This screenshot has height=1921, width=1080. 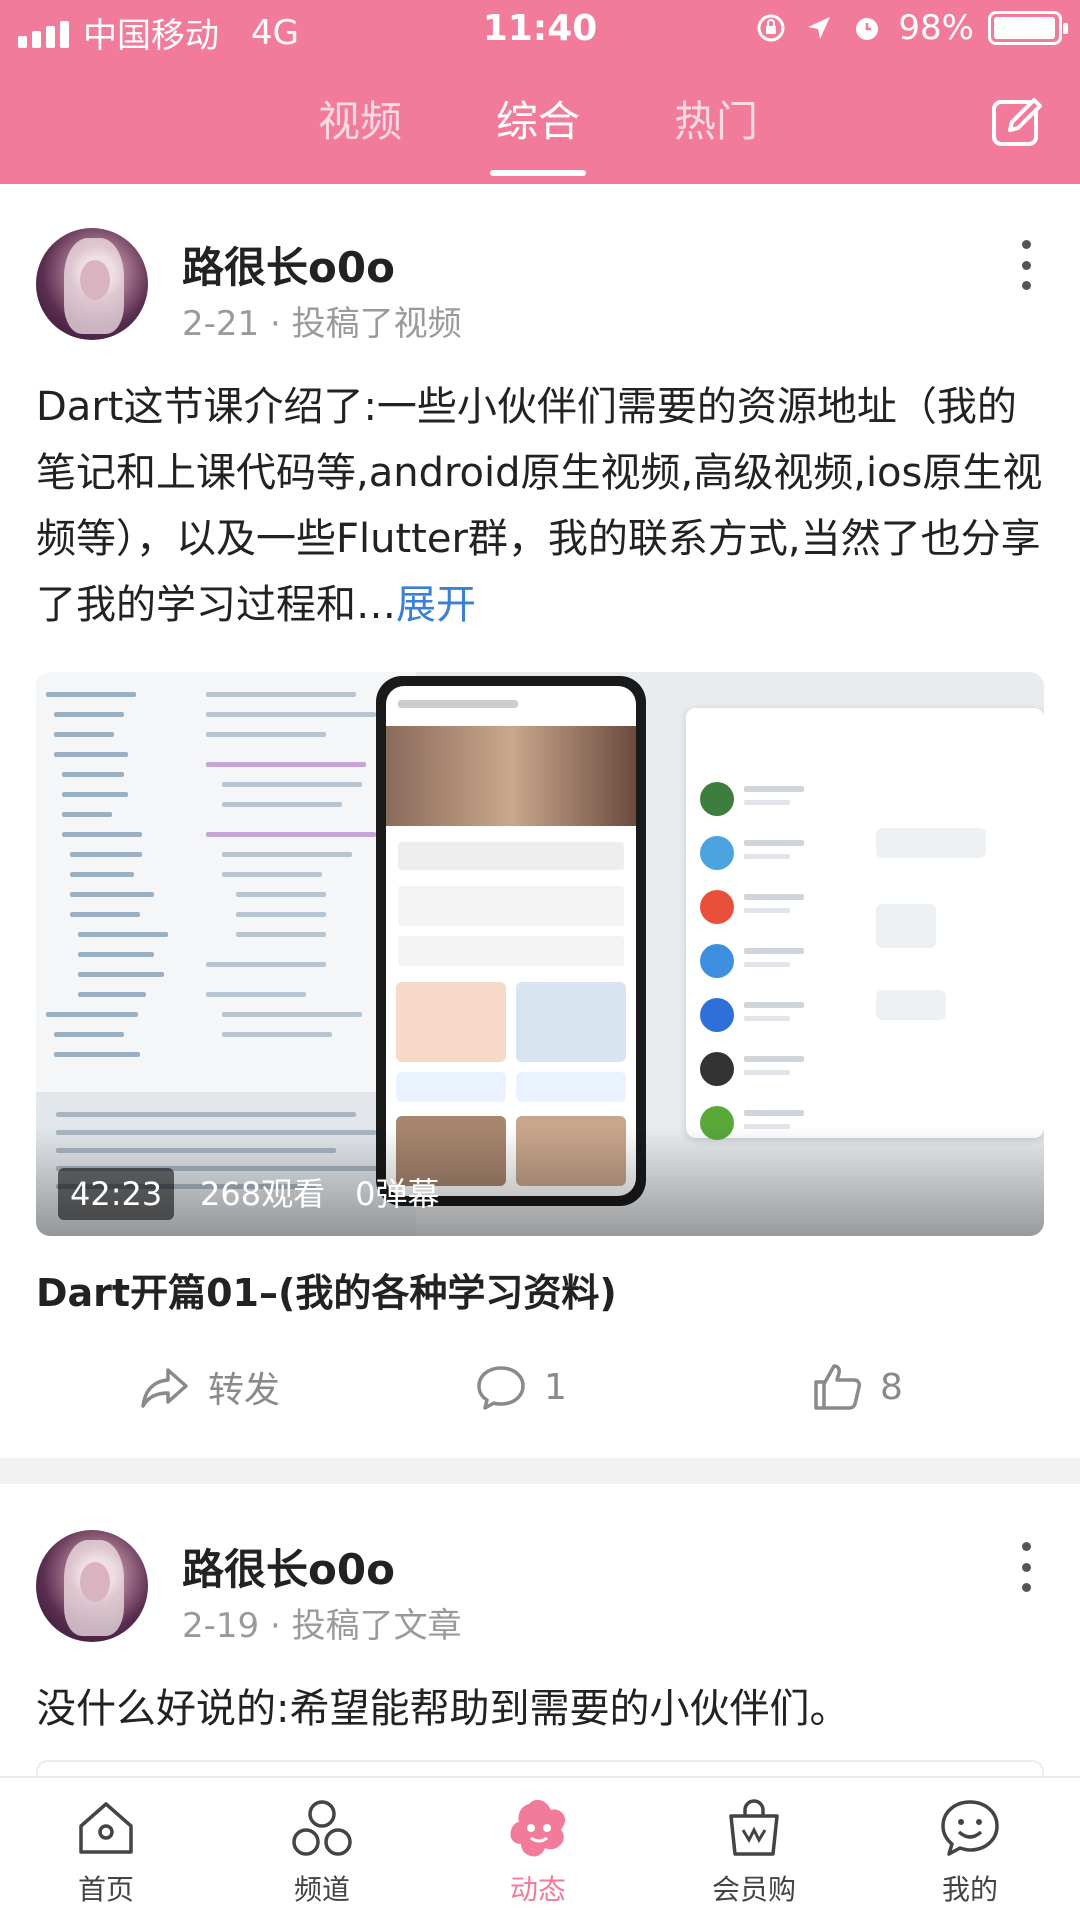 What do you see at coordinates (263, 1194) in the screenshot?
I see `video-views: 268观看` at bounding box center [263, 1194].